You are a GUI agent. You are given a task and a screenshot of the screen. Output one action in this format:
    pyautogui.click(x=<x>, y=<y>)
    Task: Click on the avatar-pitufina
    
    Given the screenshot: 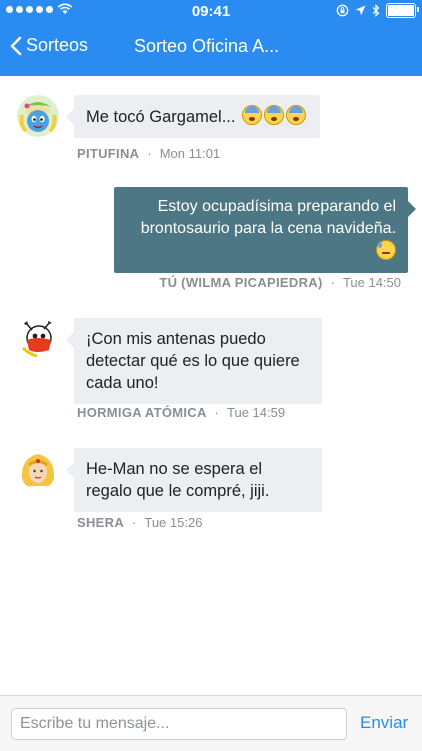 What is the action you would take?
    pyautogui.click(x=38, y=116)
    